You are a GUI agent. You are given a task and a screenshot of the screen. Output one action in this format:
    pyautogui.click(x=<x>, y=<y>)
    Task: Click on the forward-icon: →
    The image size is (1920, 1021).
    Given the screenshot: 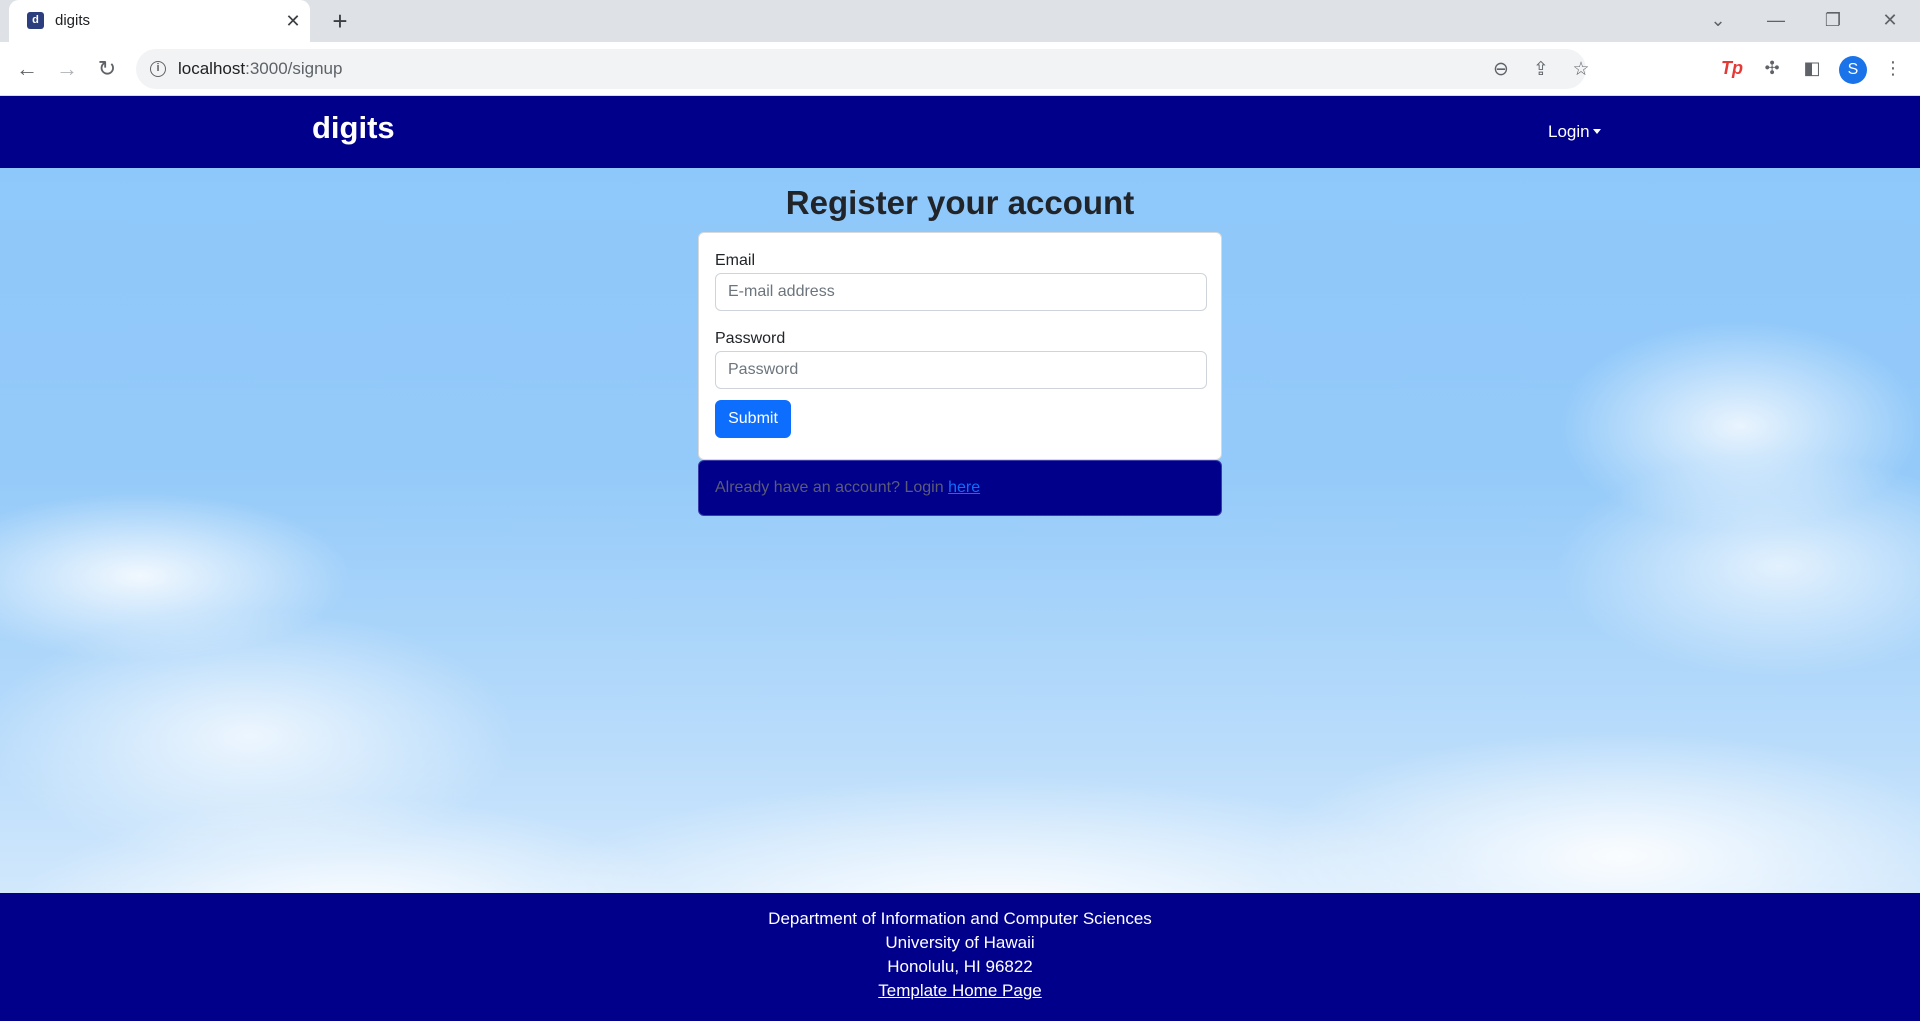 What is the action you would take?
    pyautogui.click(x=67, y=69)
    